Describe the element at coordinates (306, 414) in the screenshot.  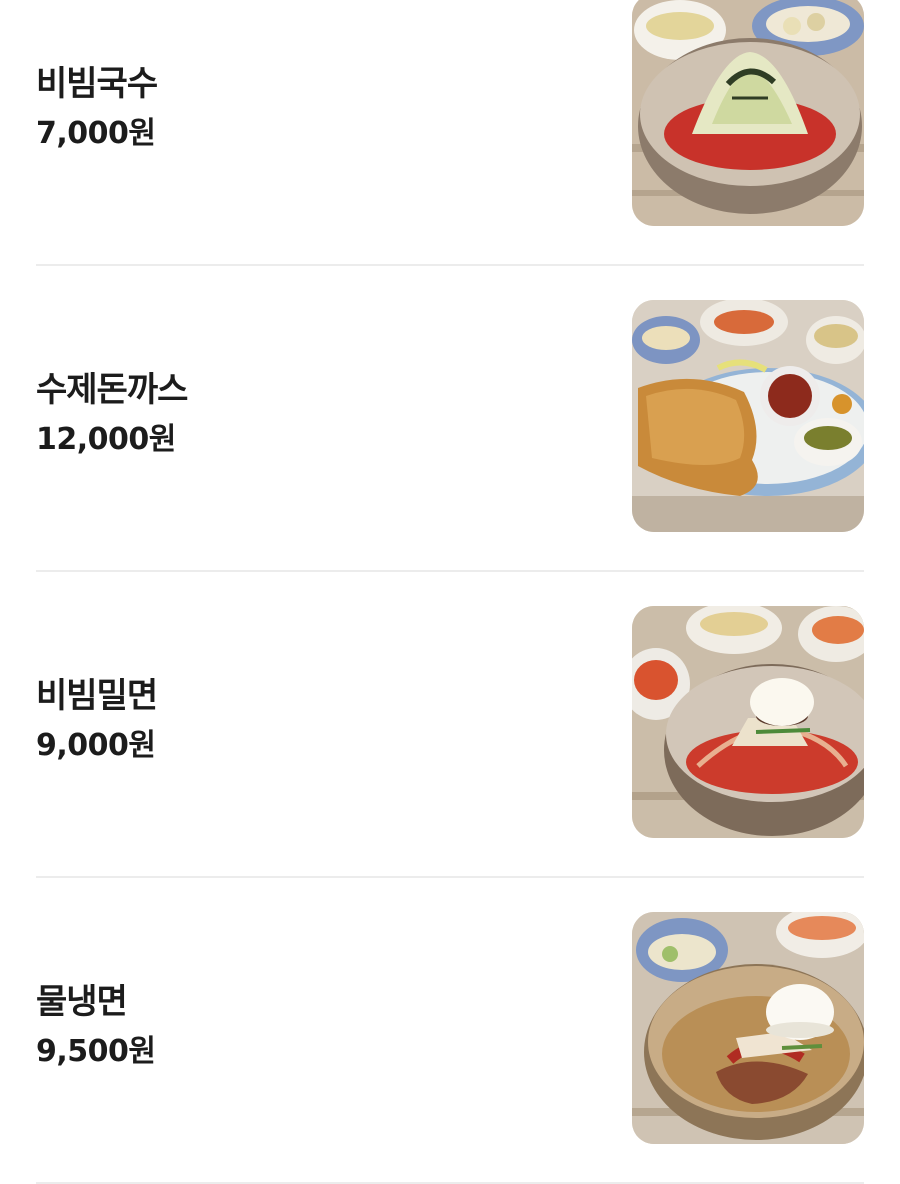
I see `menu-item-text: 수제돈까스 12,000원` at that location.